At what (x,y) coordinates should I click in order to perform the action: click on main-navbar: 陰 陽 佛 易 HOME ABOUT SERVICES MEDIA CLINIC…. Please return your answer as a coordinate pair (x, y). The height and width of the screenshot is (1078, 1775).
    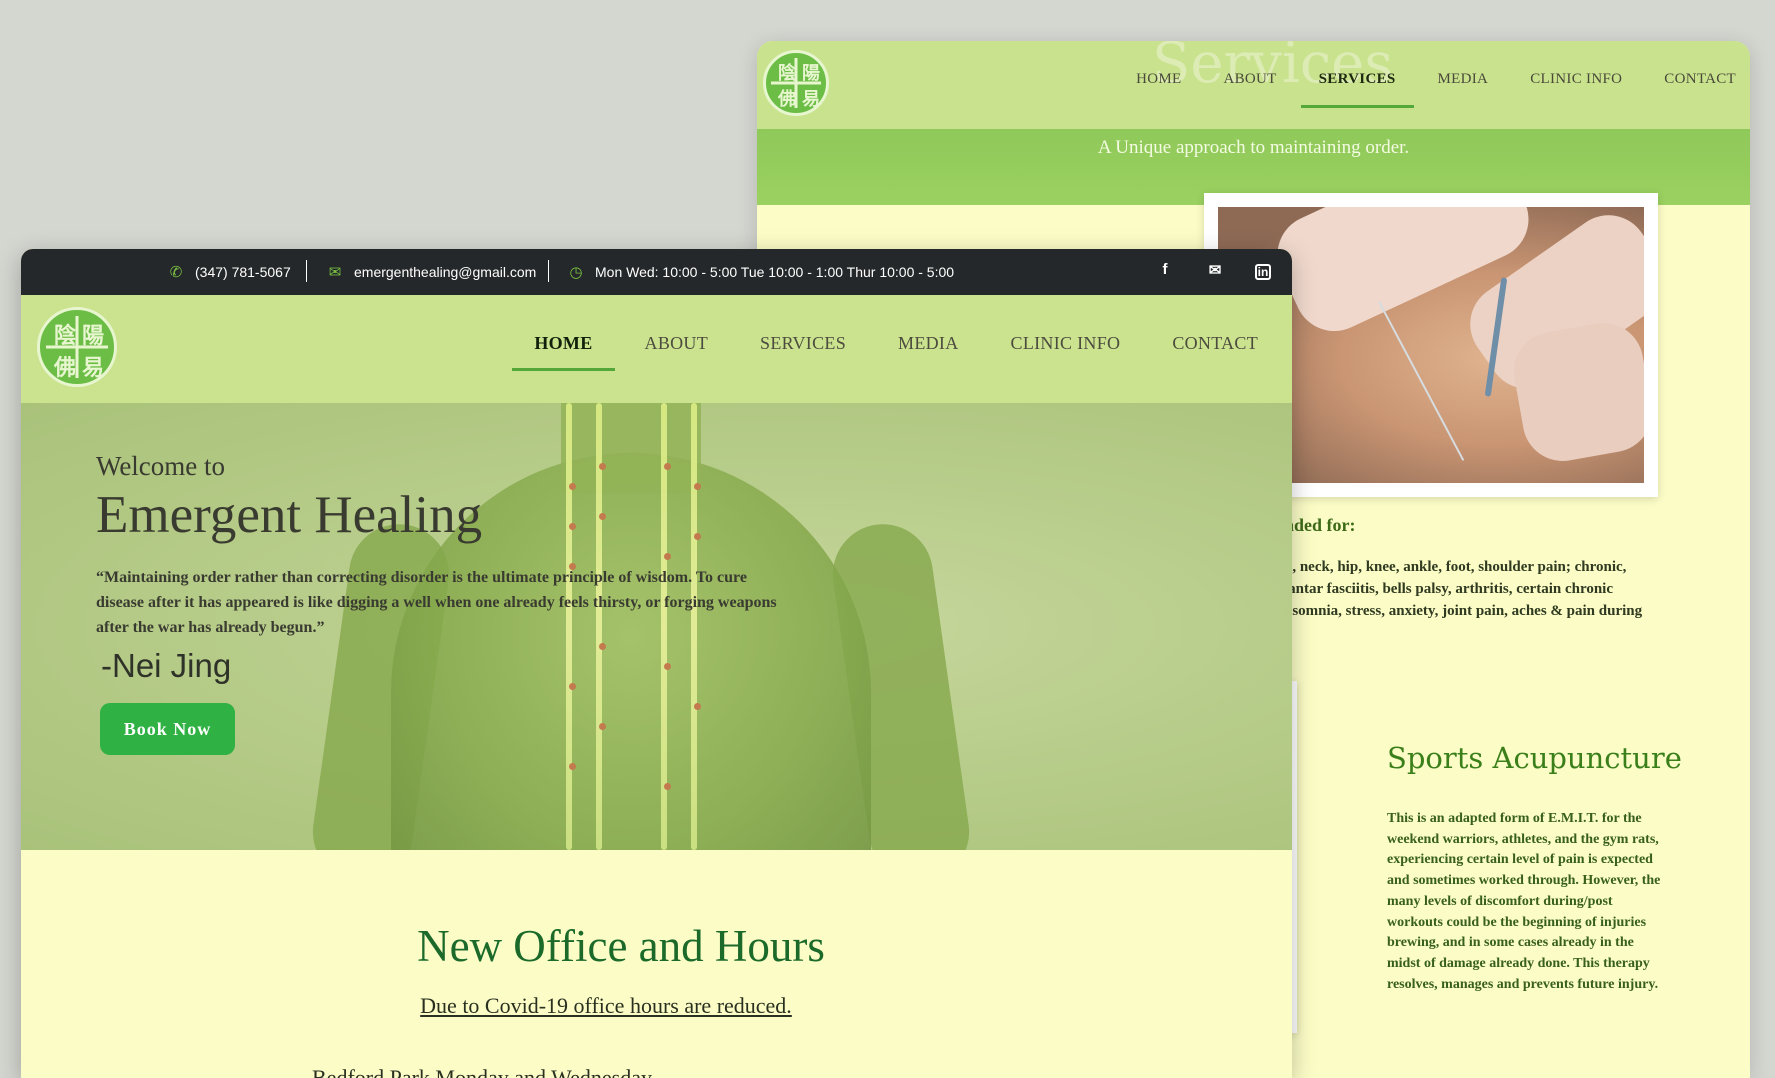
    Looking at the image, I should click on (656, 349).